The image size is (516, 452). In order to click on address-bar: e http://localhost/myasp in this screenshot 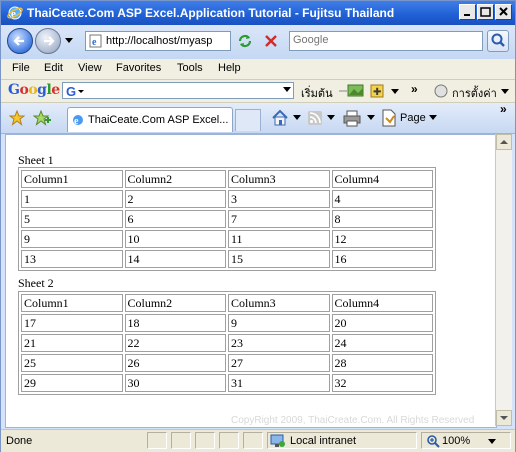, I will do `click(158, 41)`.